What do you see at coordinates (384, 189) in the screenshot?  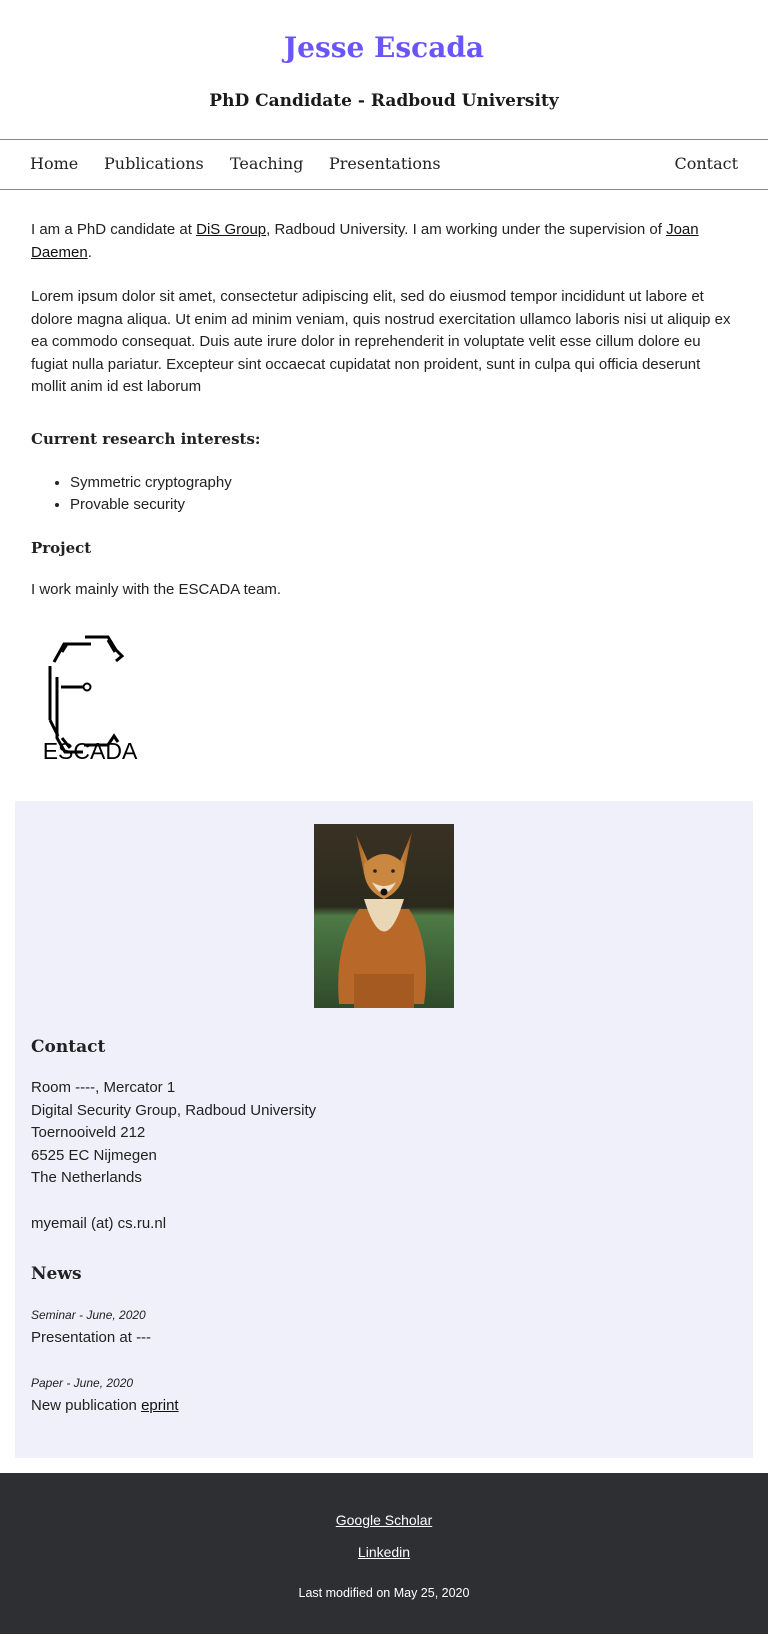 I see `nav-bottom-divider` at bounding box center [384, 189].